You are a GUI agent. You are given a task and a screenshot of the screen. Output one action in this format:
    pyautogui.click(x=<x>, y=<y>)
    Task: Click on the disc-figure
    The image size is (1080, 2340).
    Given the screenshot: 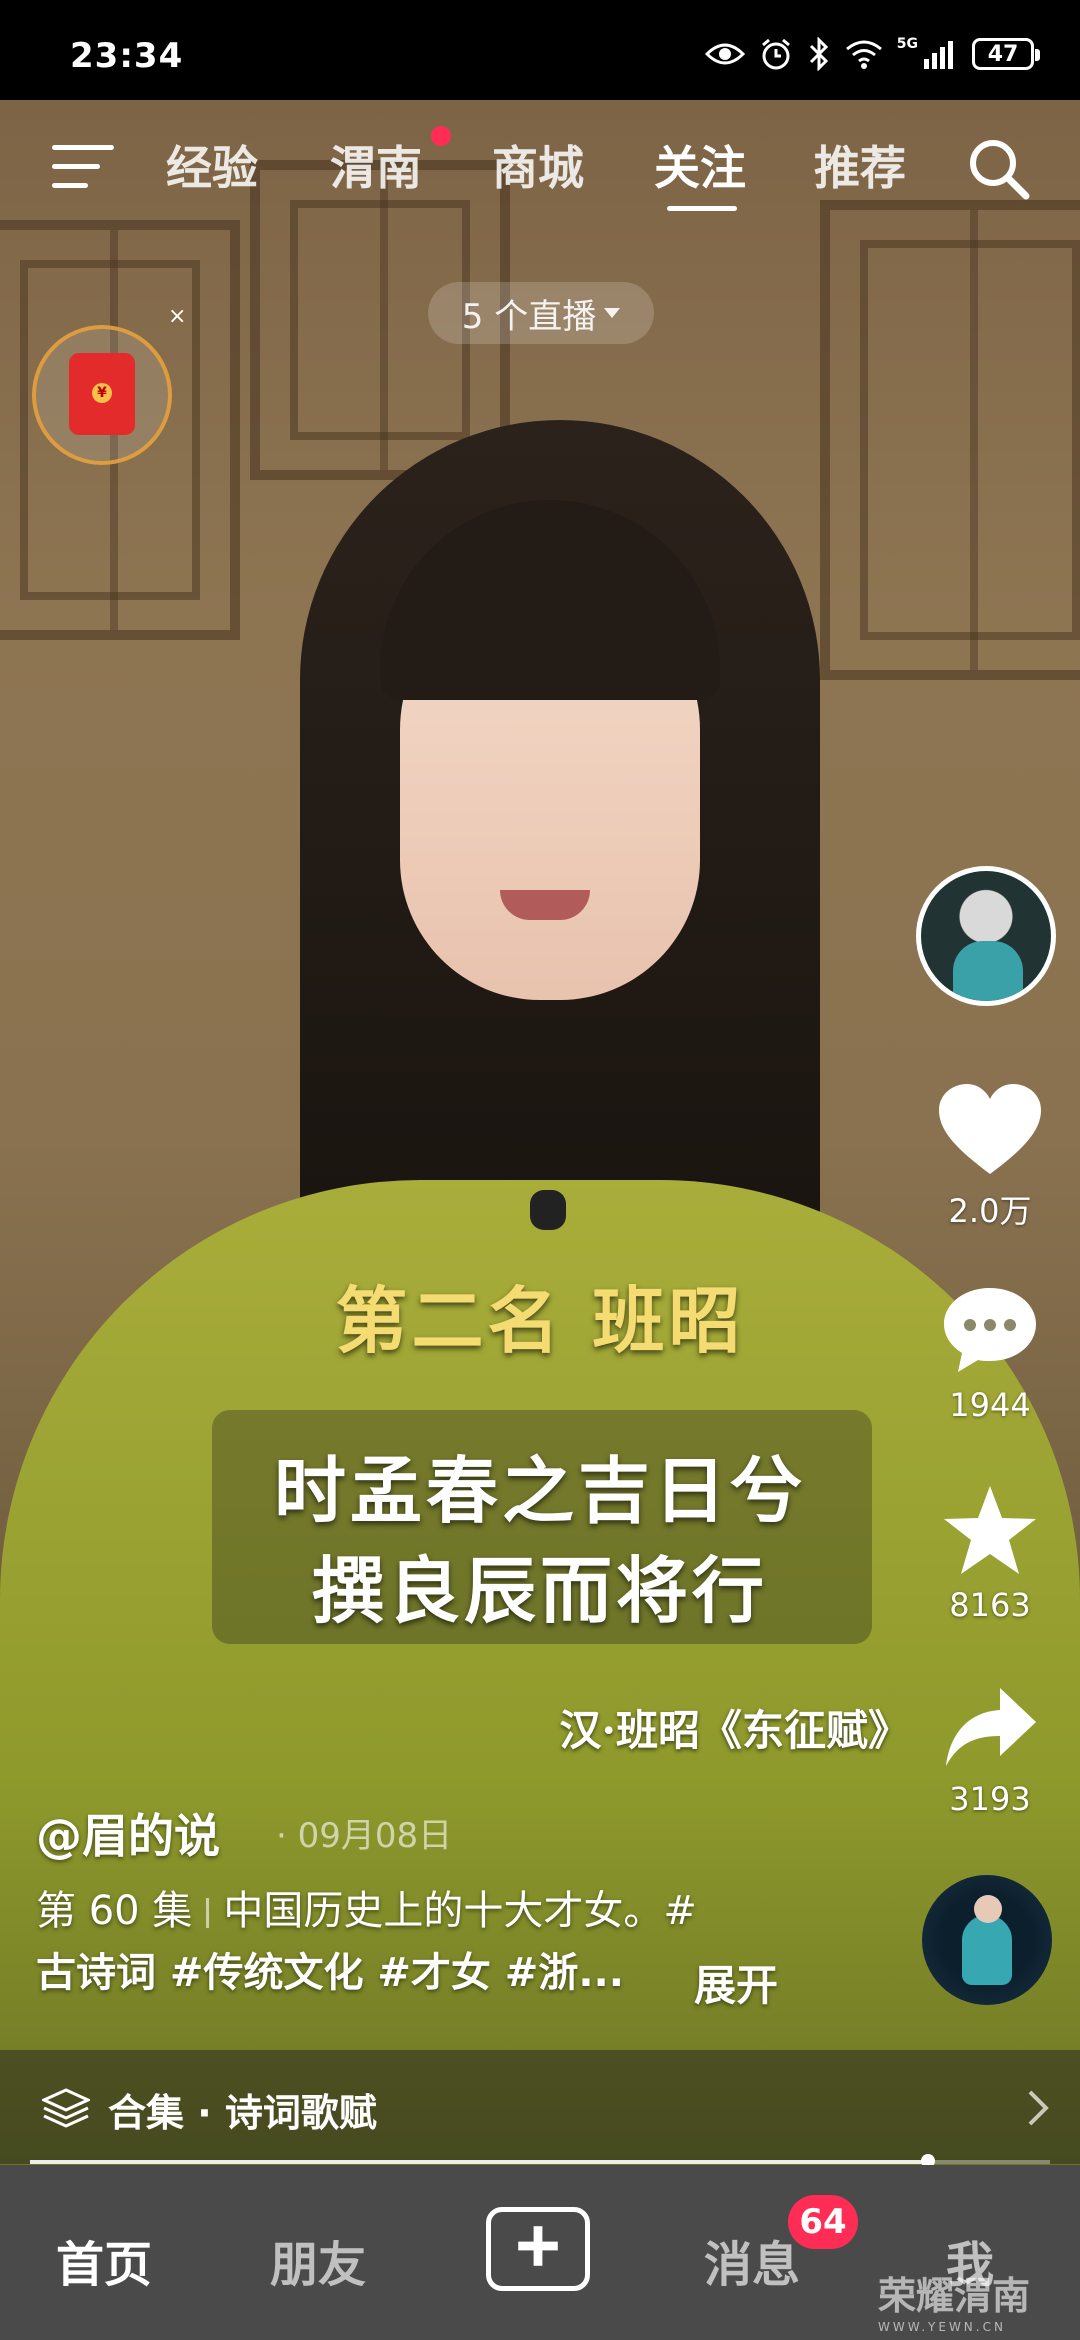 What is the action you would take?
    pyautogui.click(x=987, y=1950)
    